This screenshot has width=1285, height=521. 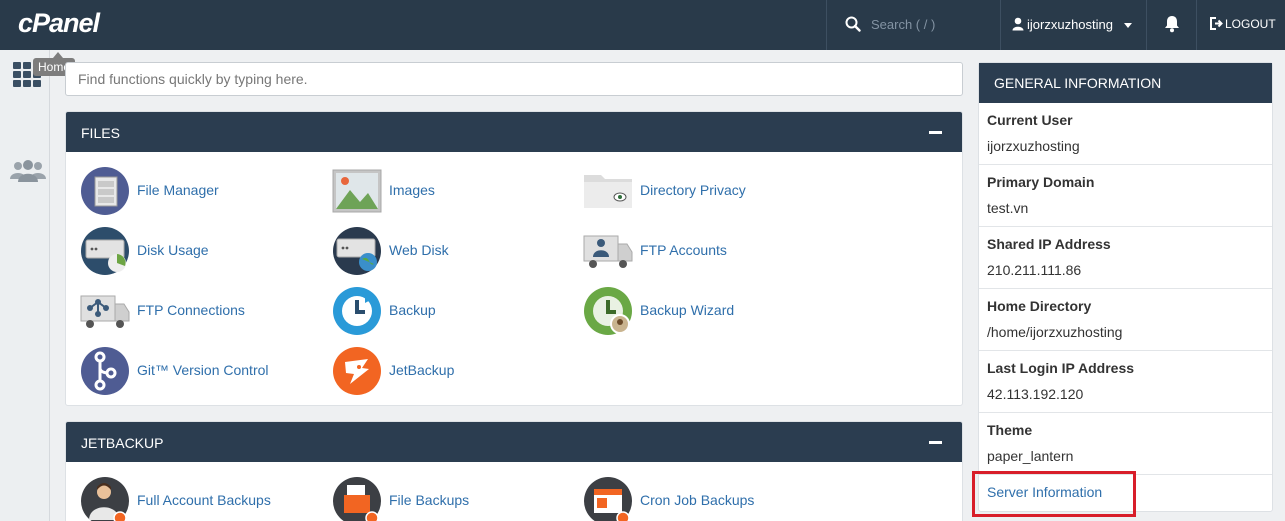 I want to click on item-label: Backup, so click(x=412, y=310).